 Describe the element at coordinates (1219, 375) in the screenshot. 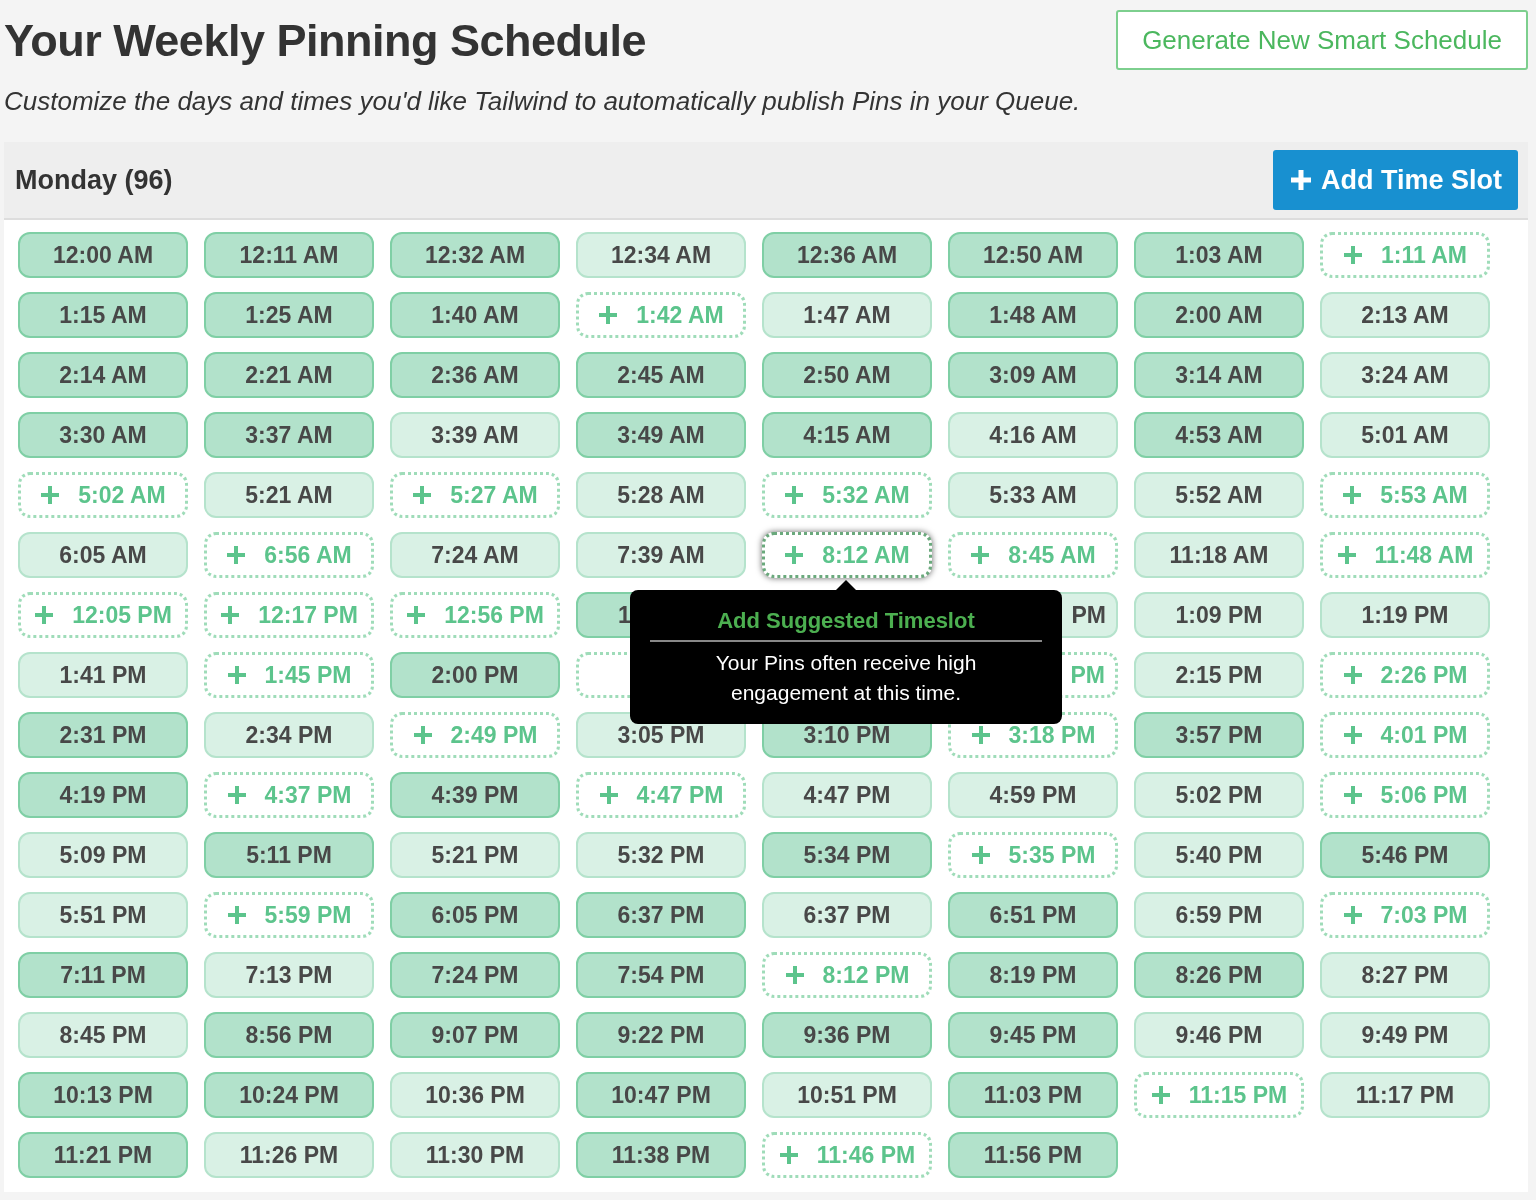

I see `time-slot: 3:14 AM` at that location.